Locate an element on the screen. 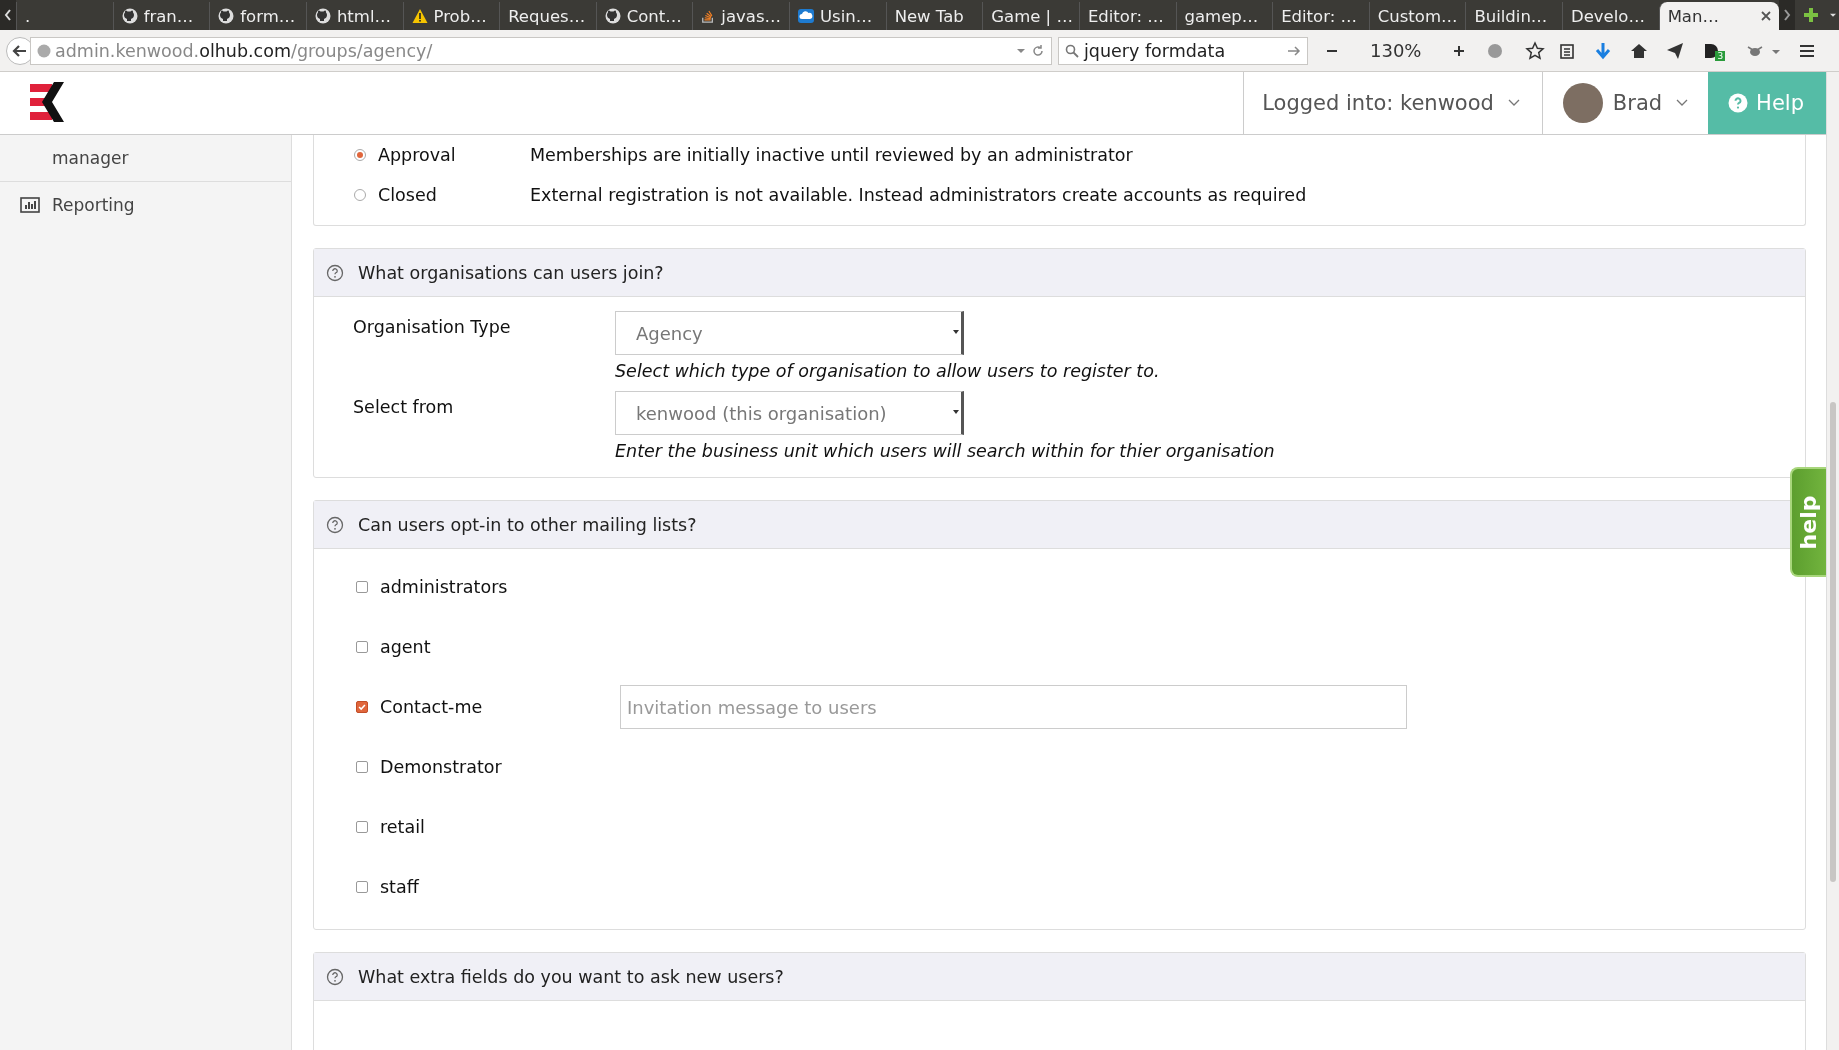  bar-chart-icon is located at coordinates (30, 205).